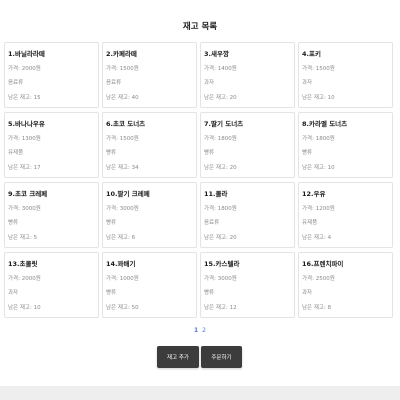  Describe the element at coordinates (196, 330) in the screenshot. I see `page-link-1: 1` at that location.